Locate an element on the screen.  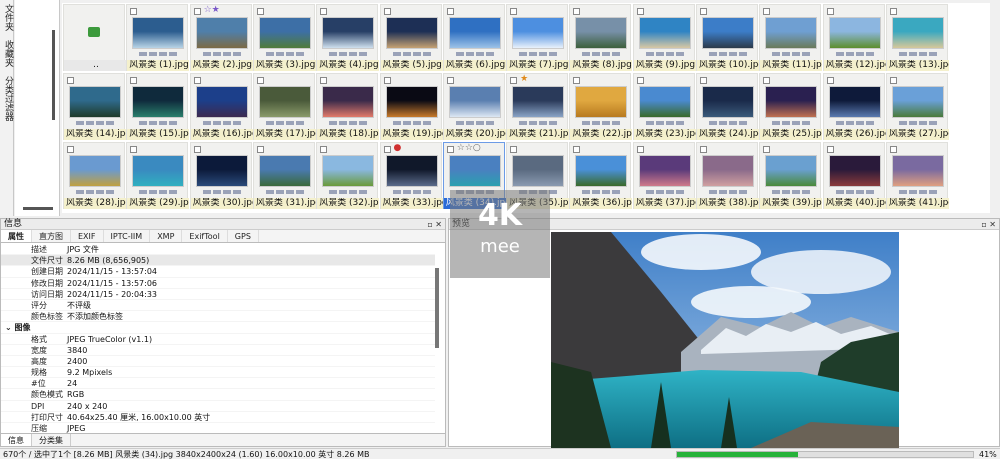
parent-folder-item: .. is located at coordinates (94, 37).